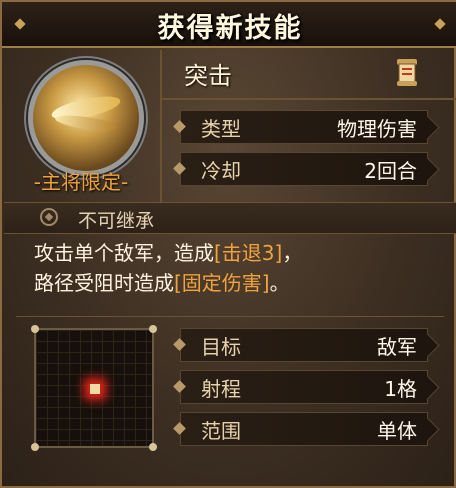  What do you see at coordinates (300, 429) in the screenshot?
I see `range-row-area: 范围 单体` at bounding box center [300, 429].